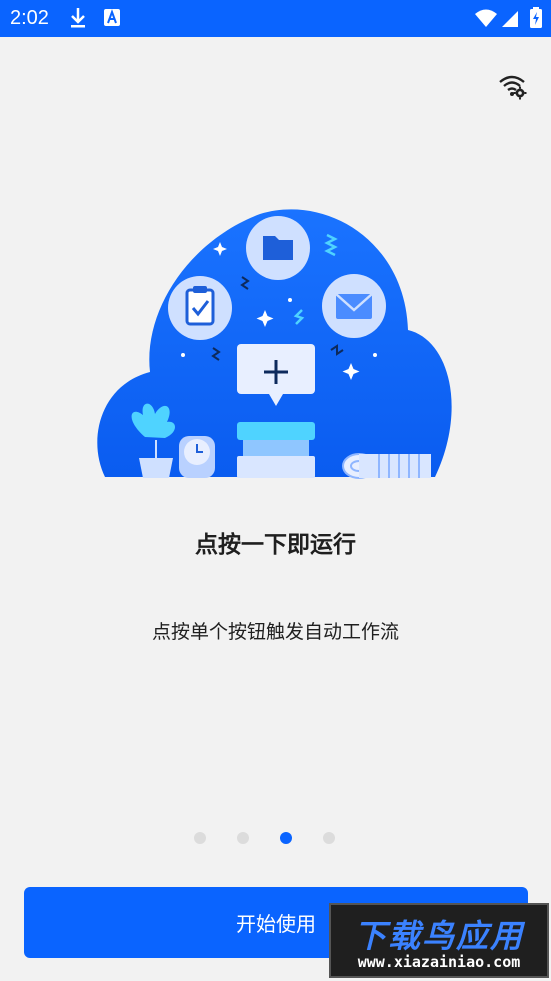 This screenshot has height=981, width=551. I want to click on watermark-url: www.xiazainiao.com, so click(439, 962).